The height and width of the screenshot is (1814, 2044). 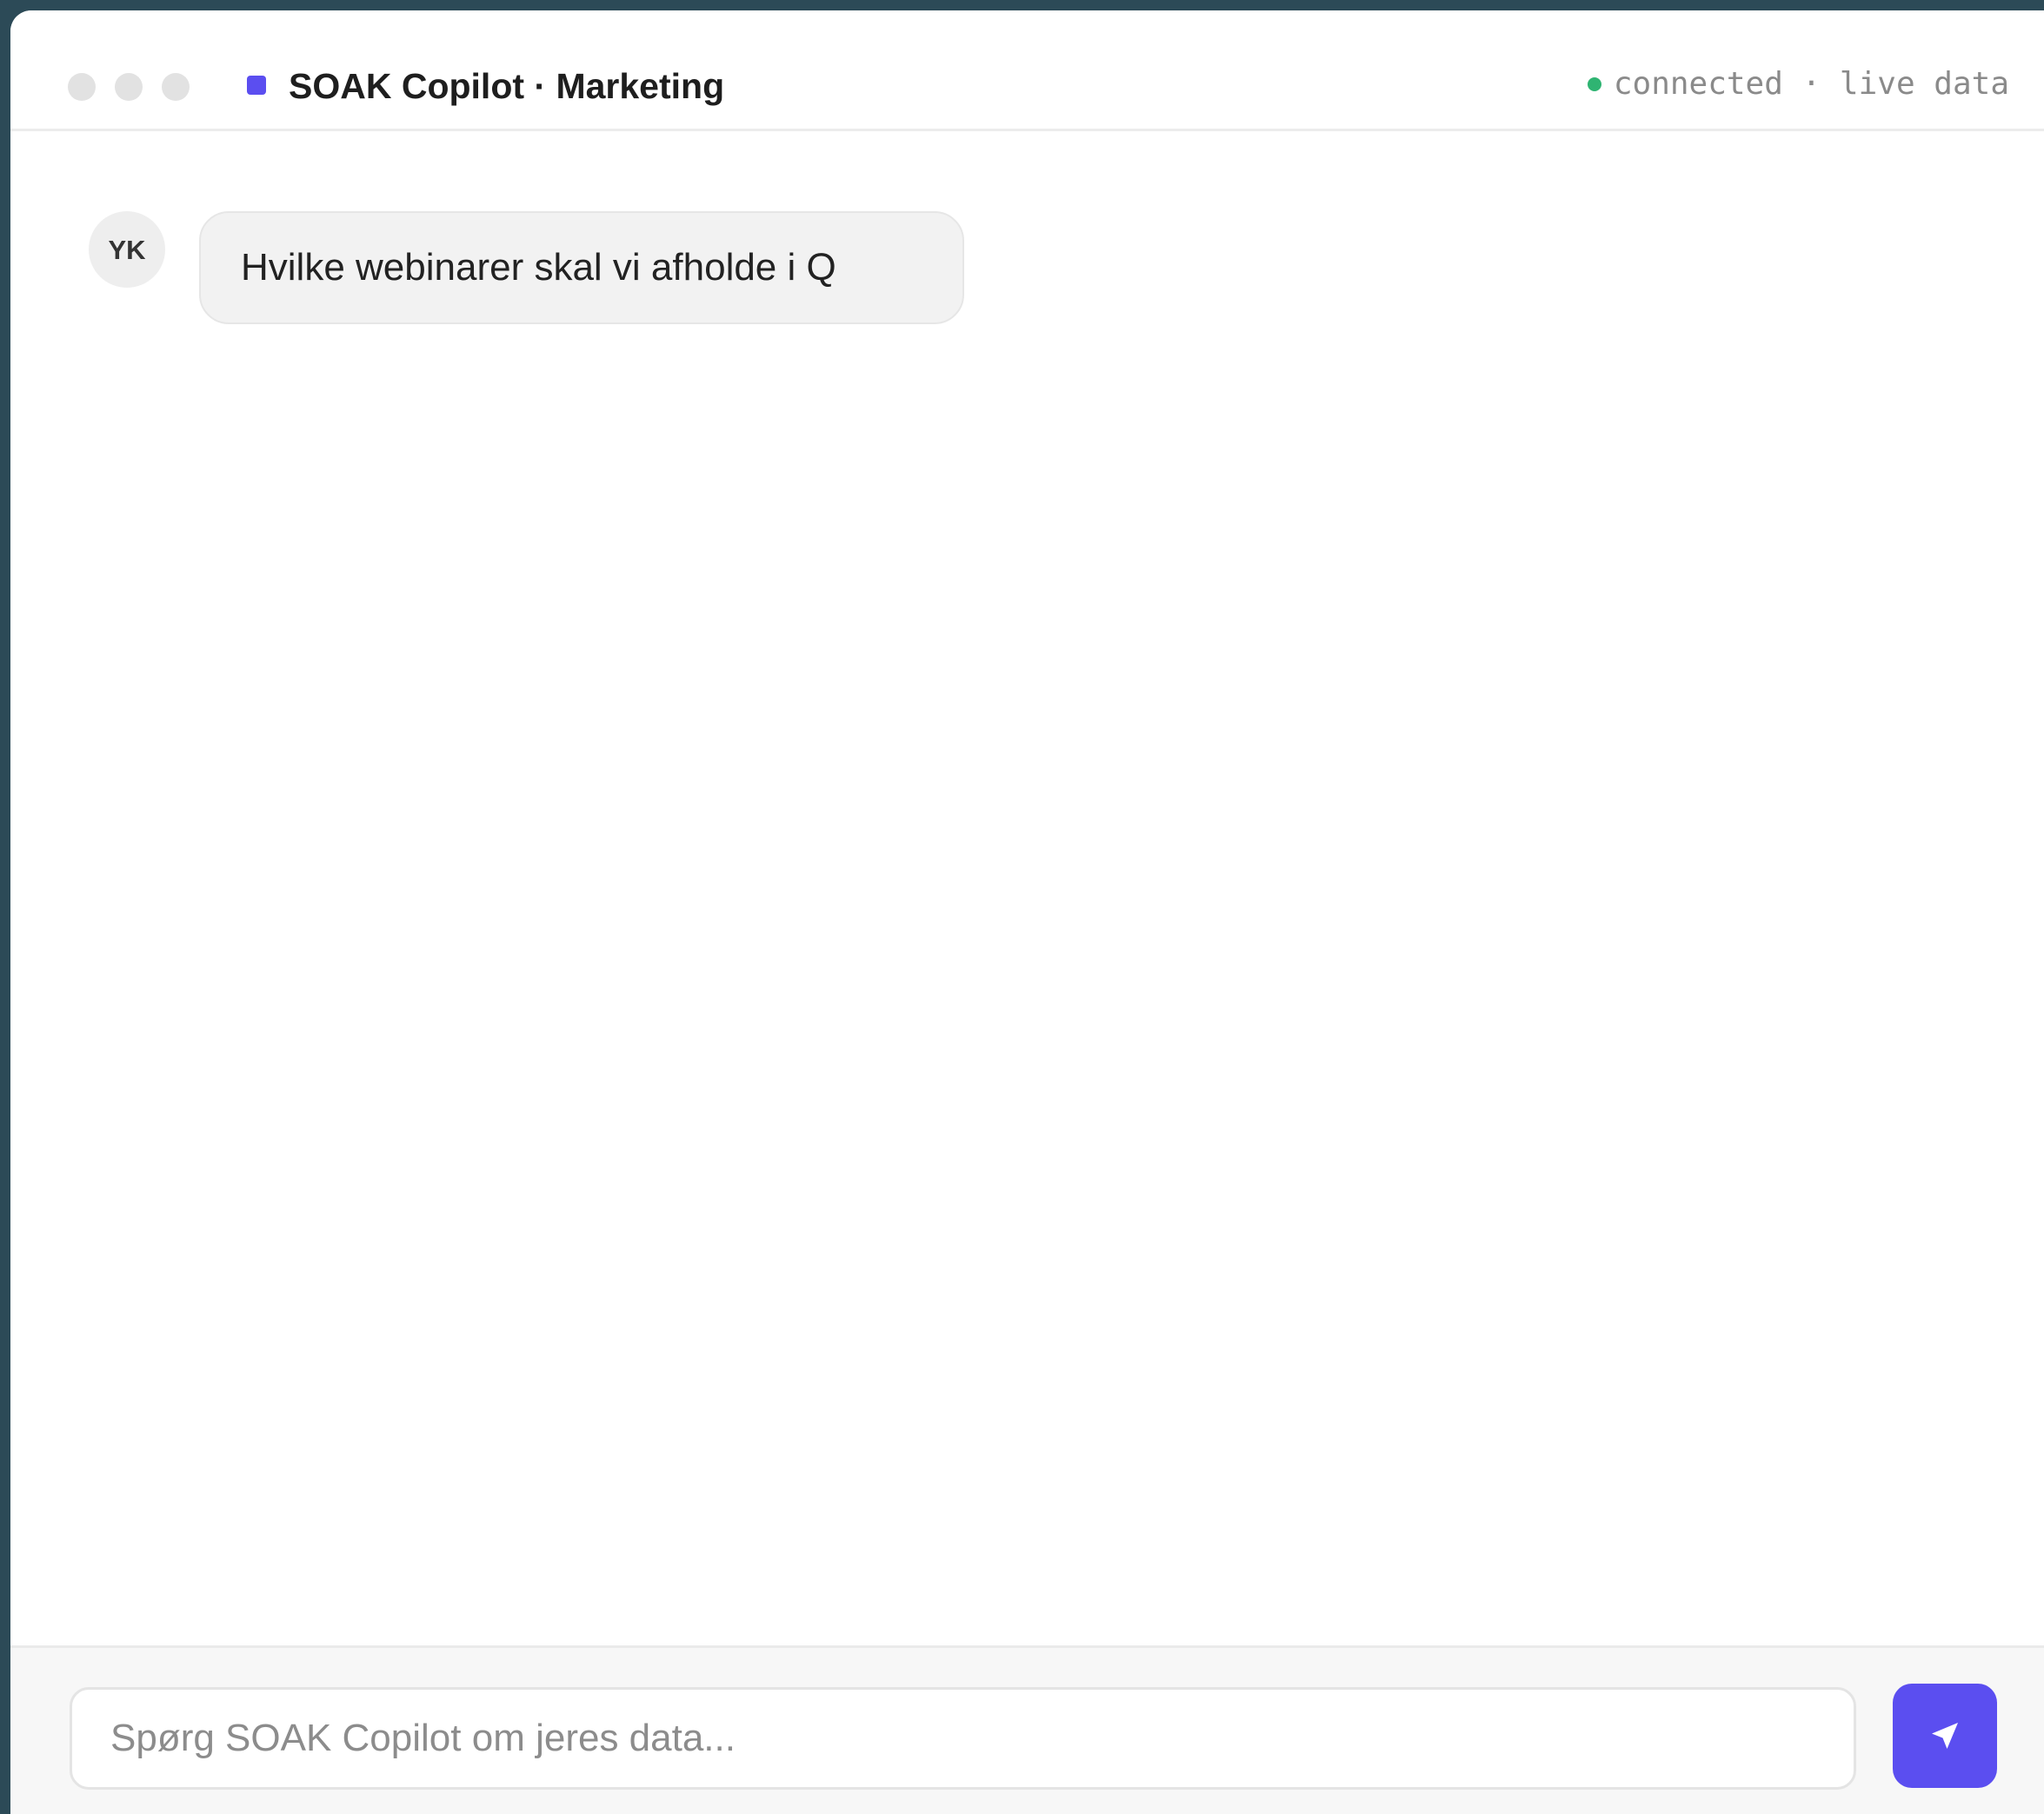 I want to click on connection-status: connected · live data, so click(x=1798, y=84).